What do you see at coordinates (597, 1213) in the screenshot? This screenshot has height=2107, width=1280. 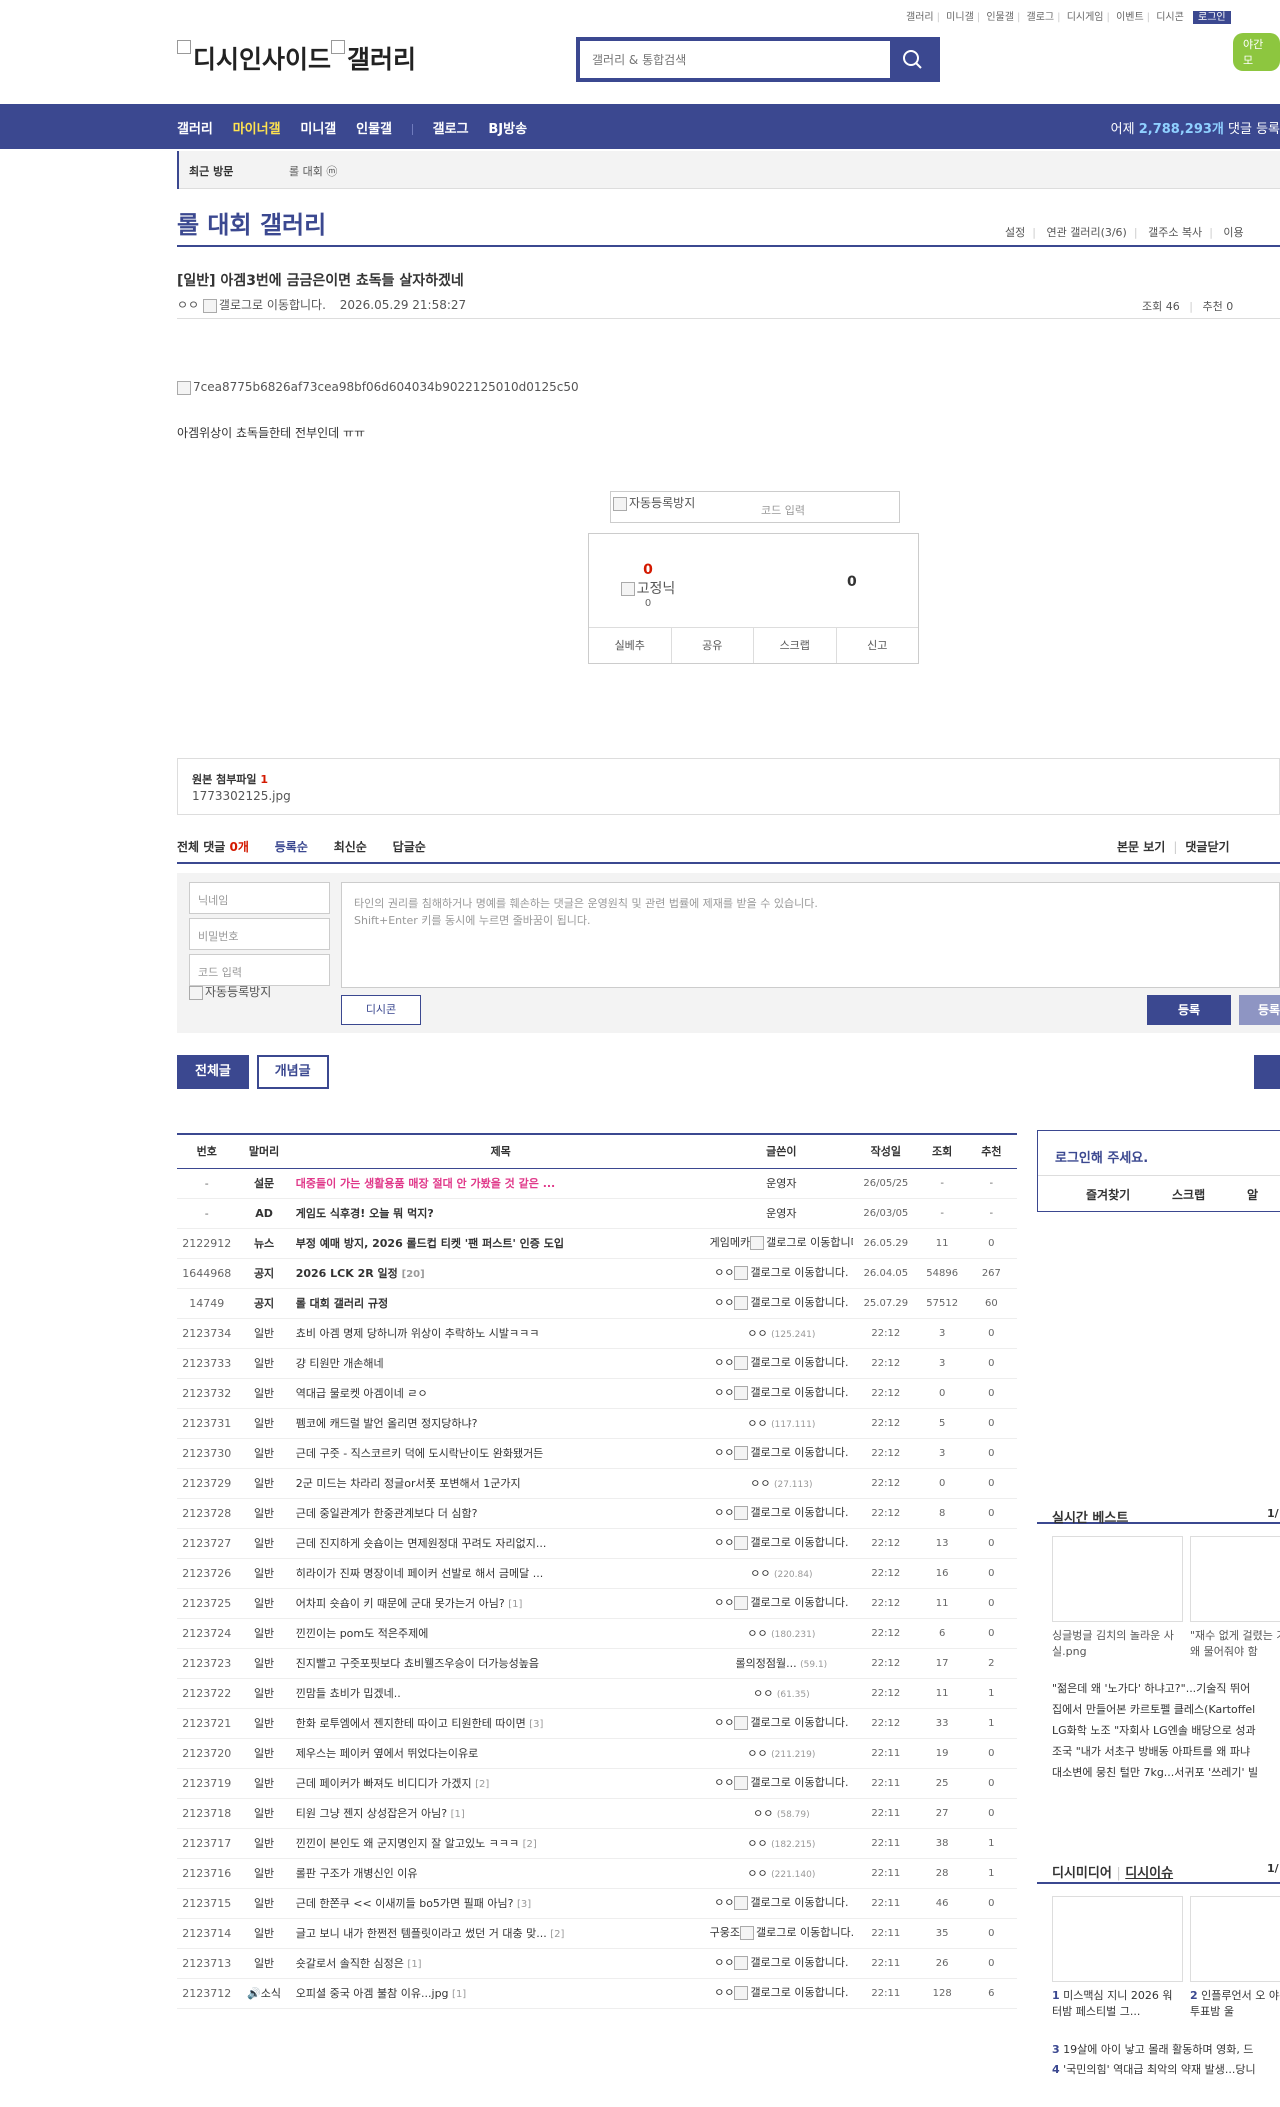 I see `table-row: - AD 게임도 식후경! 오늘 뭐 먹지? 운영자 26/03/05- -` at bounding box center [597, 1213].